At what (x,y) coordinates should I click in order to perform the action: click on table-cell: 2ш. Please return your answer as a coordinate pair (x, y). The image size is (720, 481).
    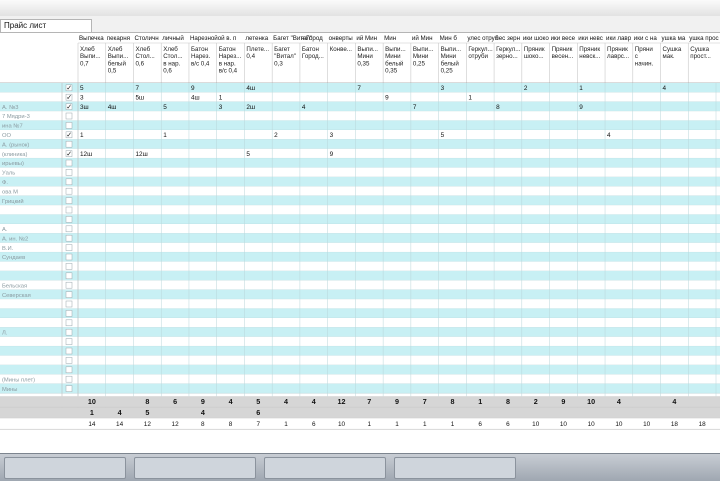
    Looking at the image, I should click on (250, 107).